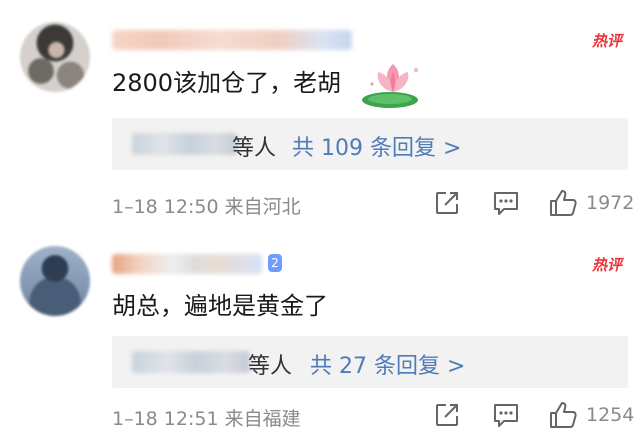 The width and height of the screenshot is (640, 441). What do you see at coordinates (206, 419) in the screenshot?
I see `timestamp-location: 1–18 12:51 来自福建` at bounding box center [206, 419].